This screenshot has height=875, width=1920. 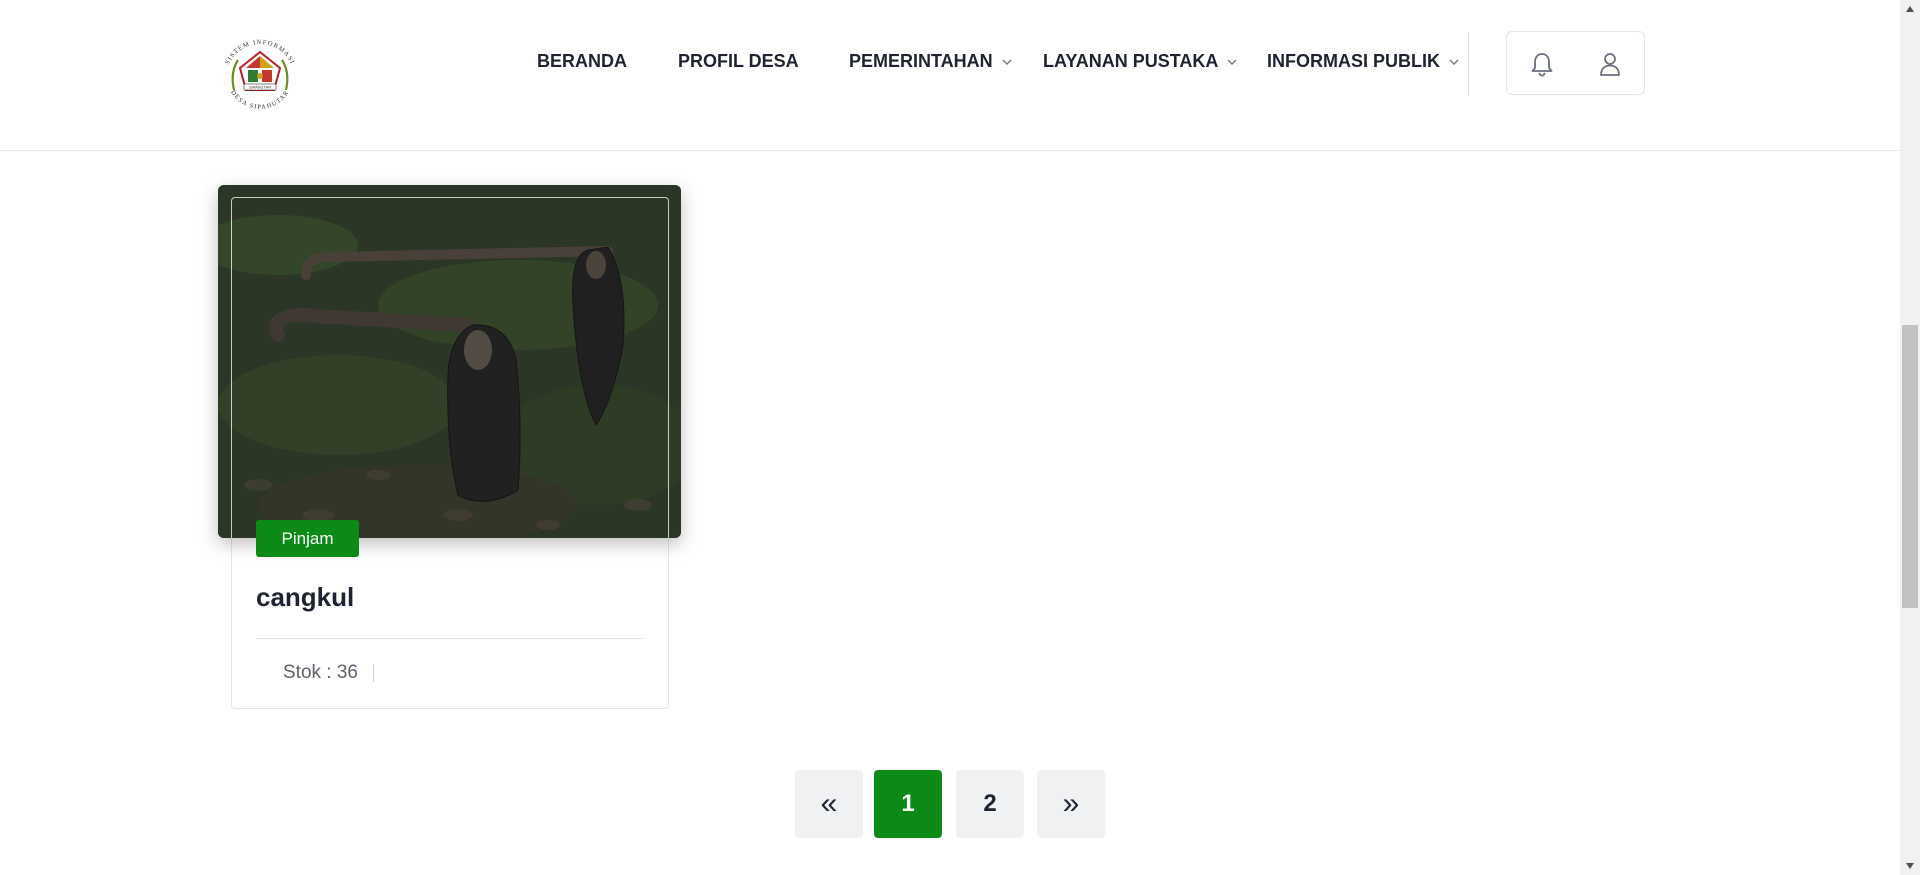 I want to click on nav-layanan-pustaka-label: LAYANAN PUSTAKA, so click(x=1131, y=61).